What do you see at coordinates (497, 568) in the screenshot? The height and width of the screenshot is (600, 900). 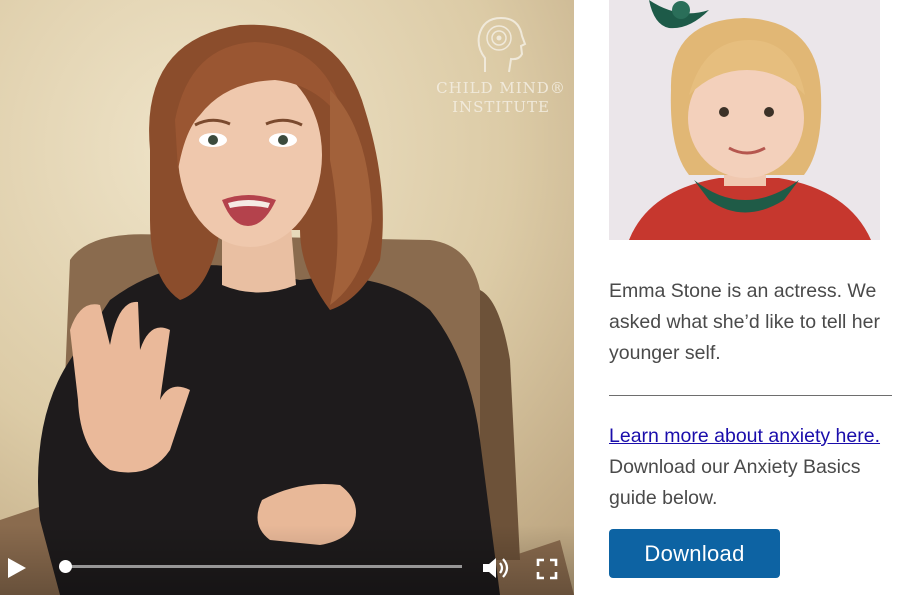 I see `volume-icon` at bounding box center [497, 568].